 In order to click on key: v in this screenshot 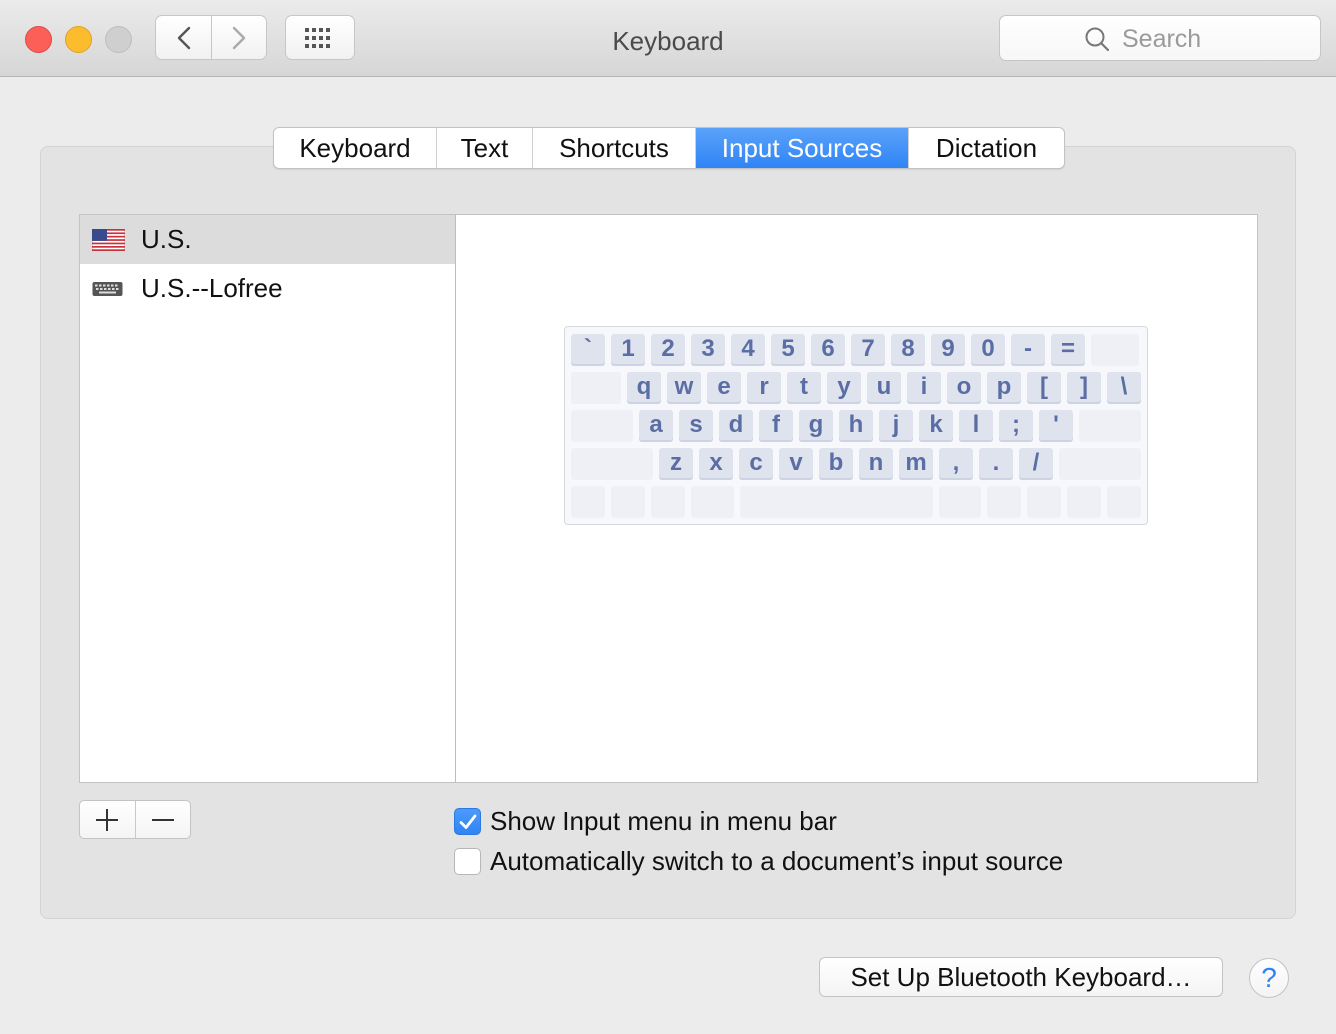, I will do `click(796, 464)`.